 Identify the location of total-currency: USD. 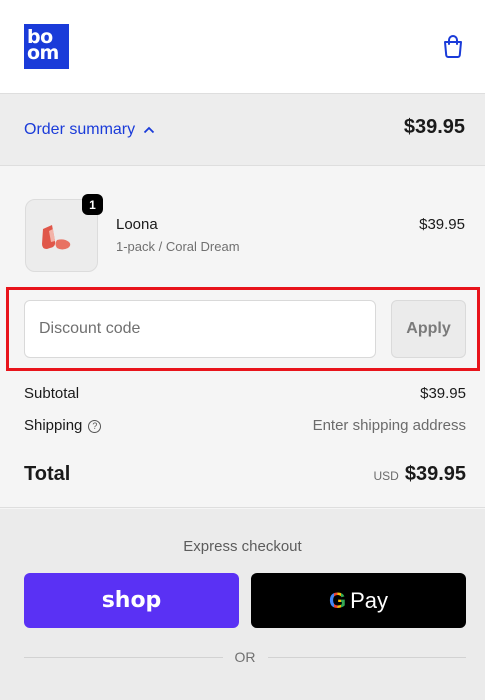
(386, 476).